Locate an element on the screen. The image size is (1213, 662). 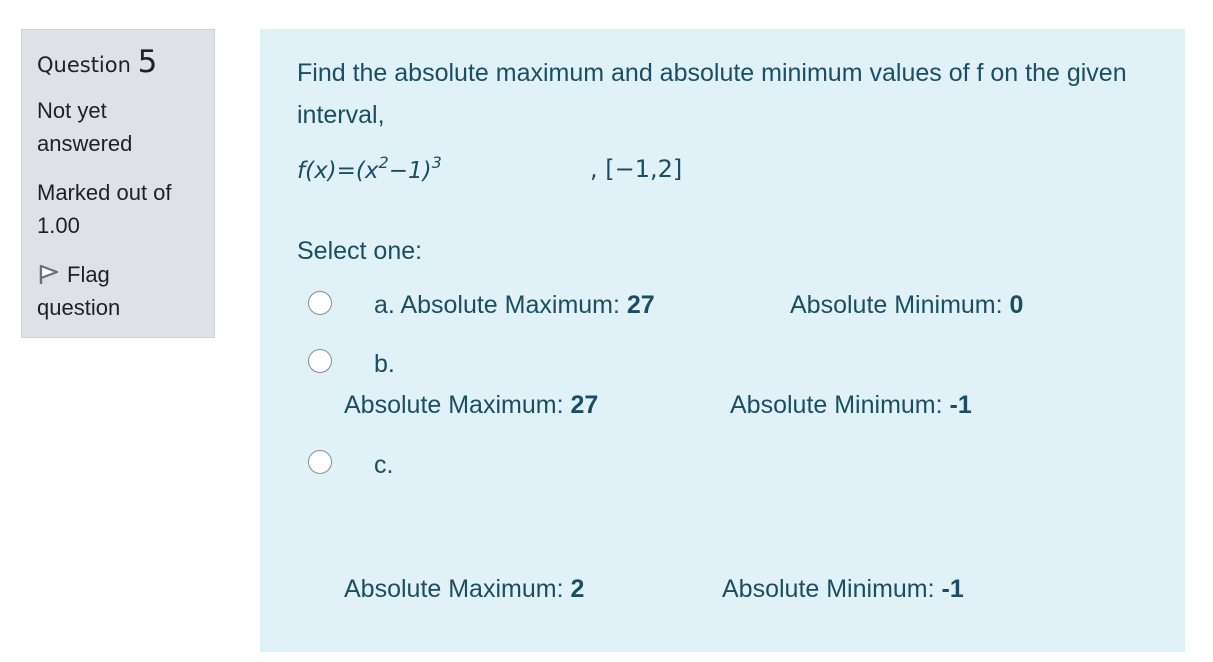
function-formula: f(x)=(x2−1)3 is located at coordinates (369, 168).